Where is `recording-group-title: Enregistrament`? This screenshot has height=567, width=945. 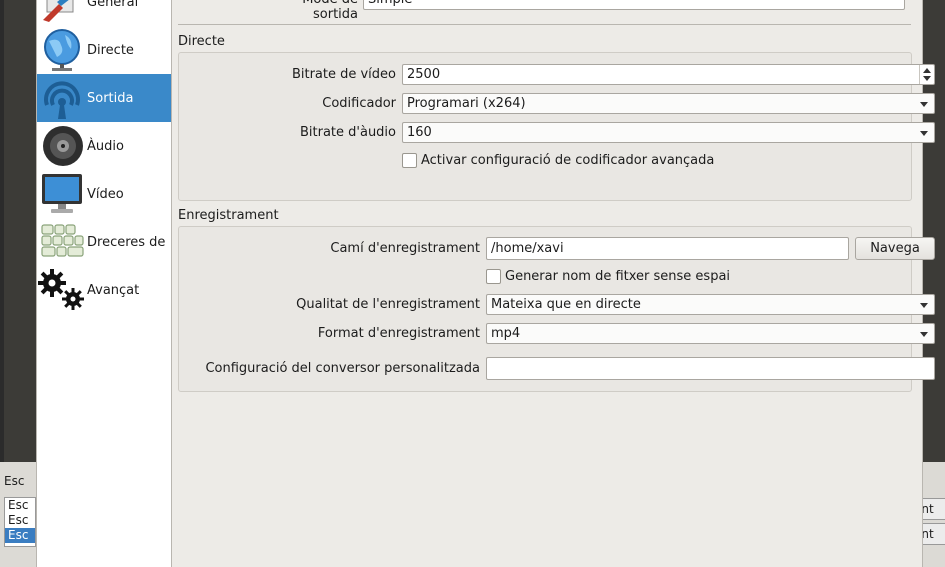
recording-group-title: Enregistrament is located at coordinates (228, 215).